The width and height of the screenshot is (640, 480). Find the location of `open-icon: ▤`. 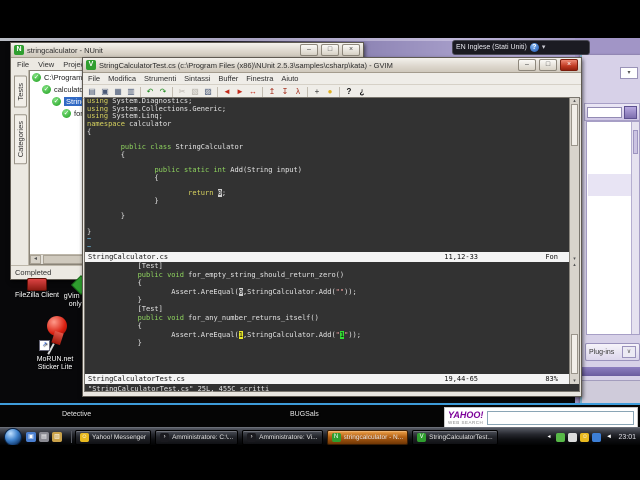

open-icon: ▤ is located at coordinates (92, 91).